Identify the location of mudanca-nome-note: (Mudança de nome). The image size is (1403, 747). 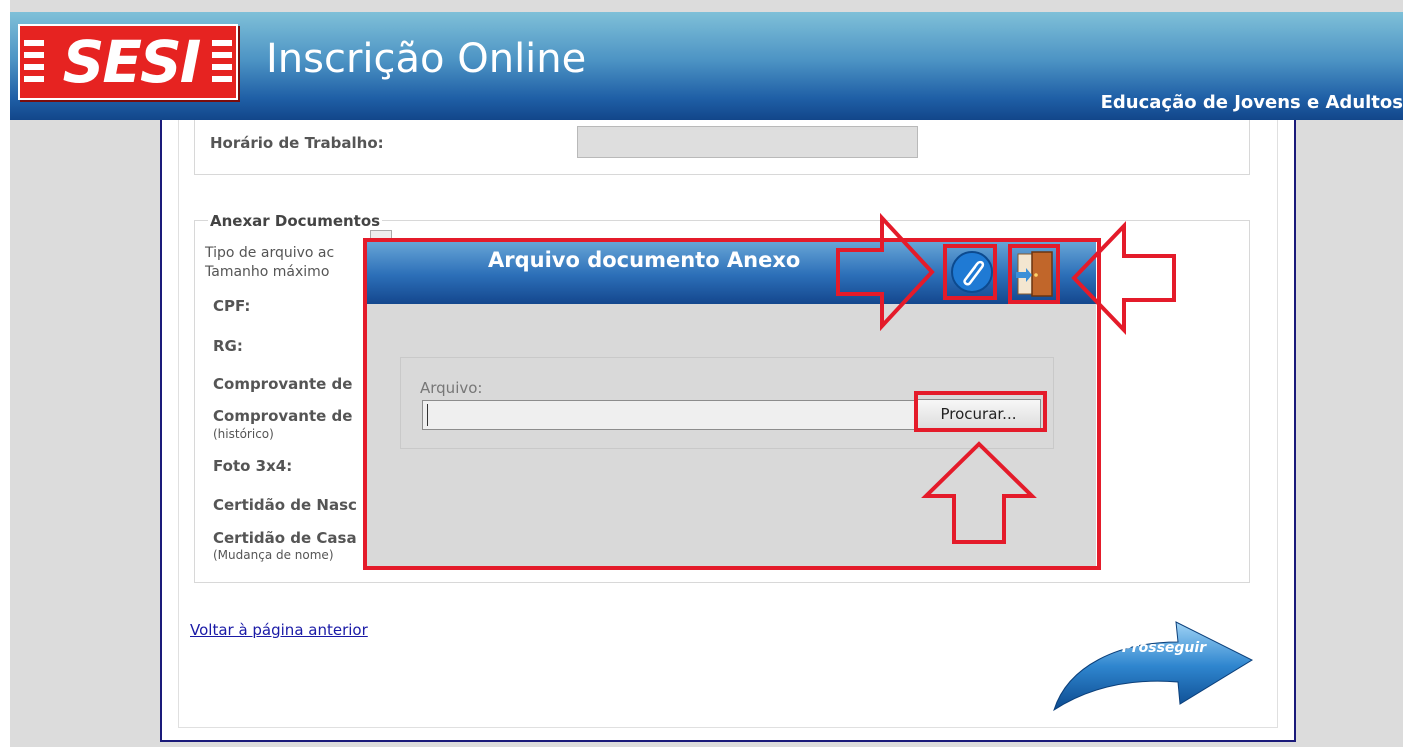
(273, 555).